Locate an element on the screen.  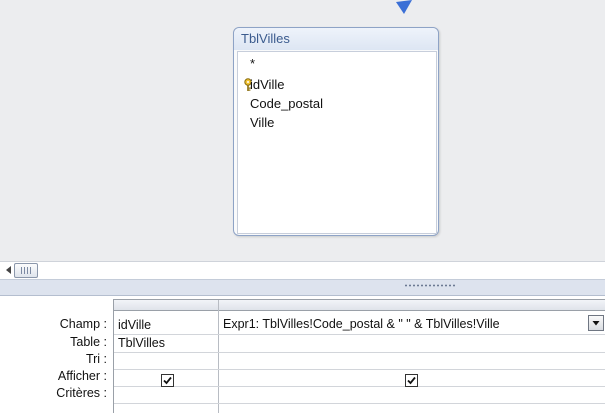
splitter-grip-icon is located at coordinates (430, 285).